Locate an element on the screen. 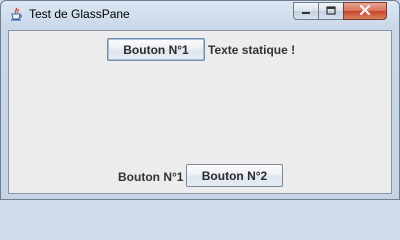  title-bar: Test de GlassPane is located at coordinates (200, 14).